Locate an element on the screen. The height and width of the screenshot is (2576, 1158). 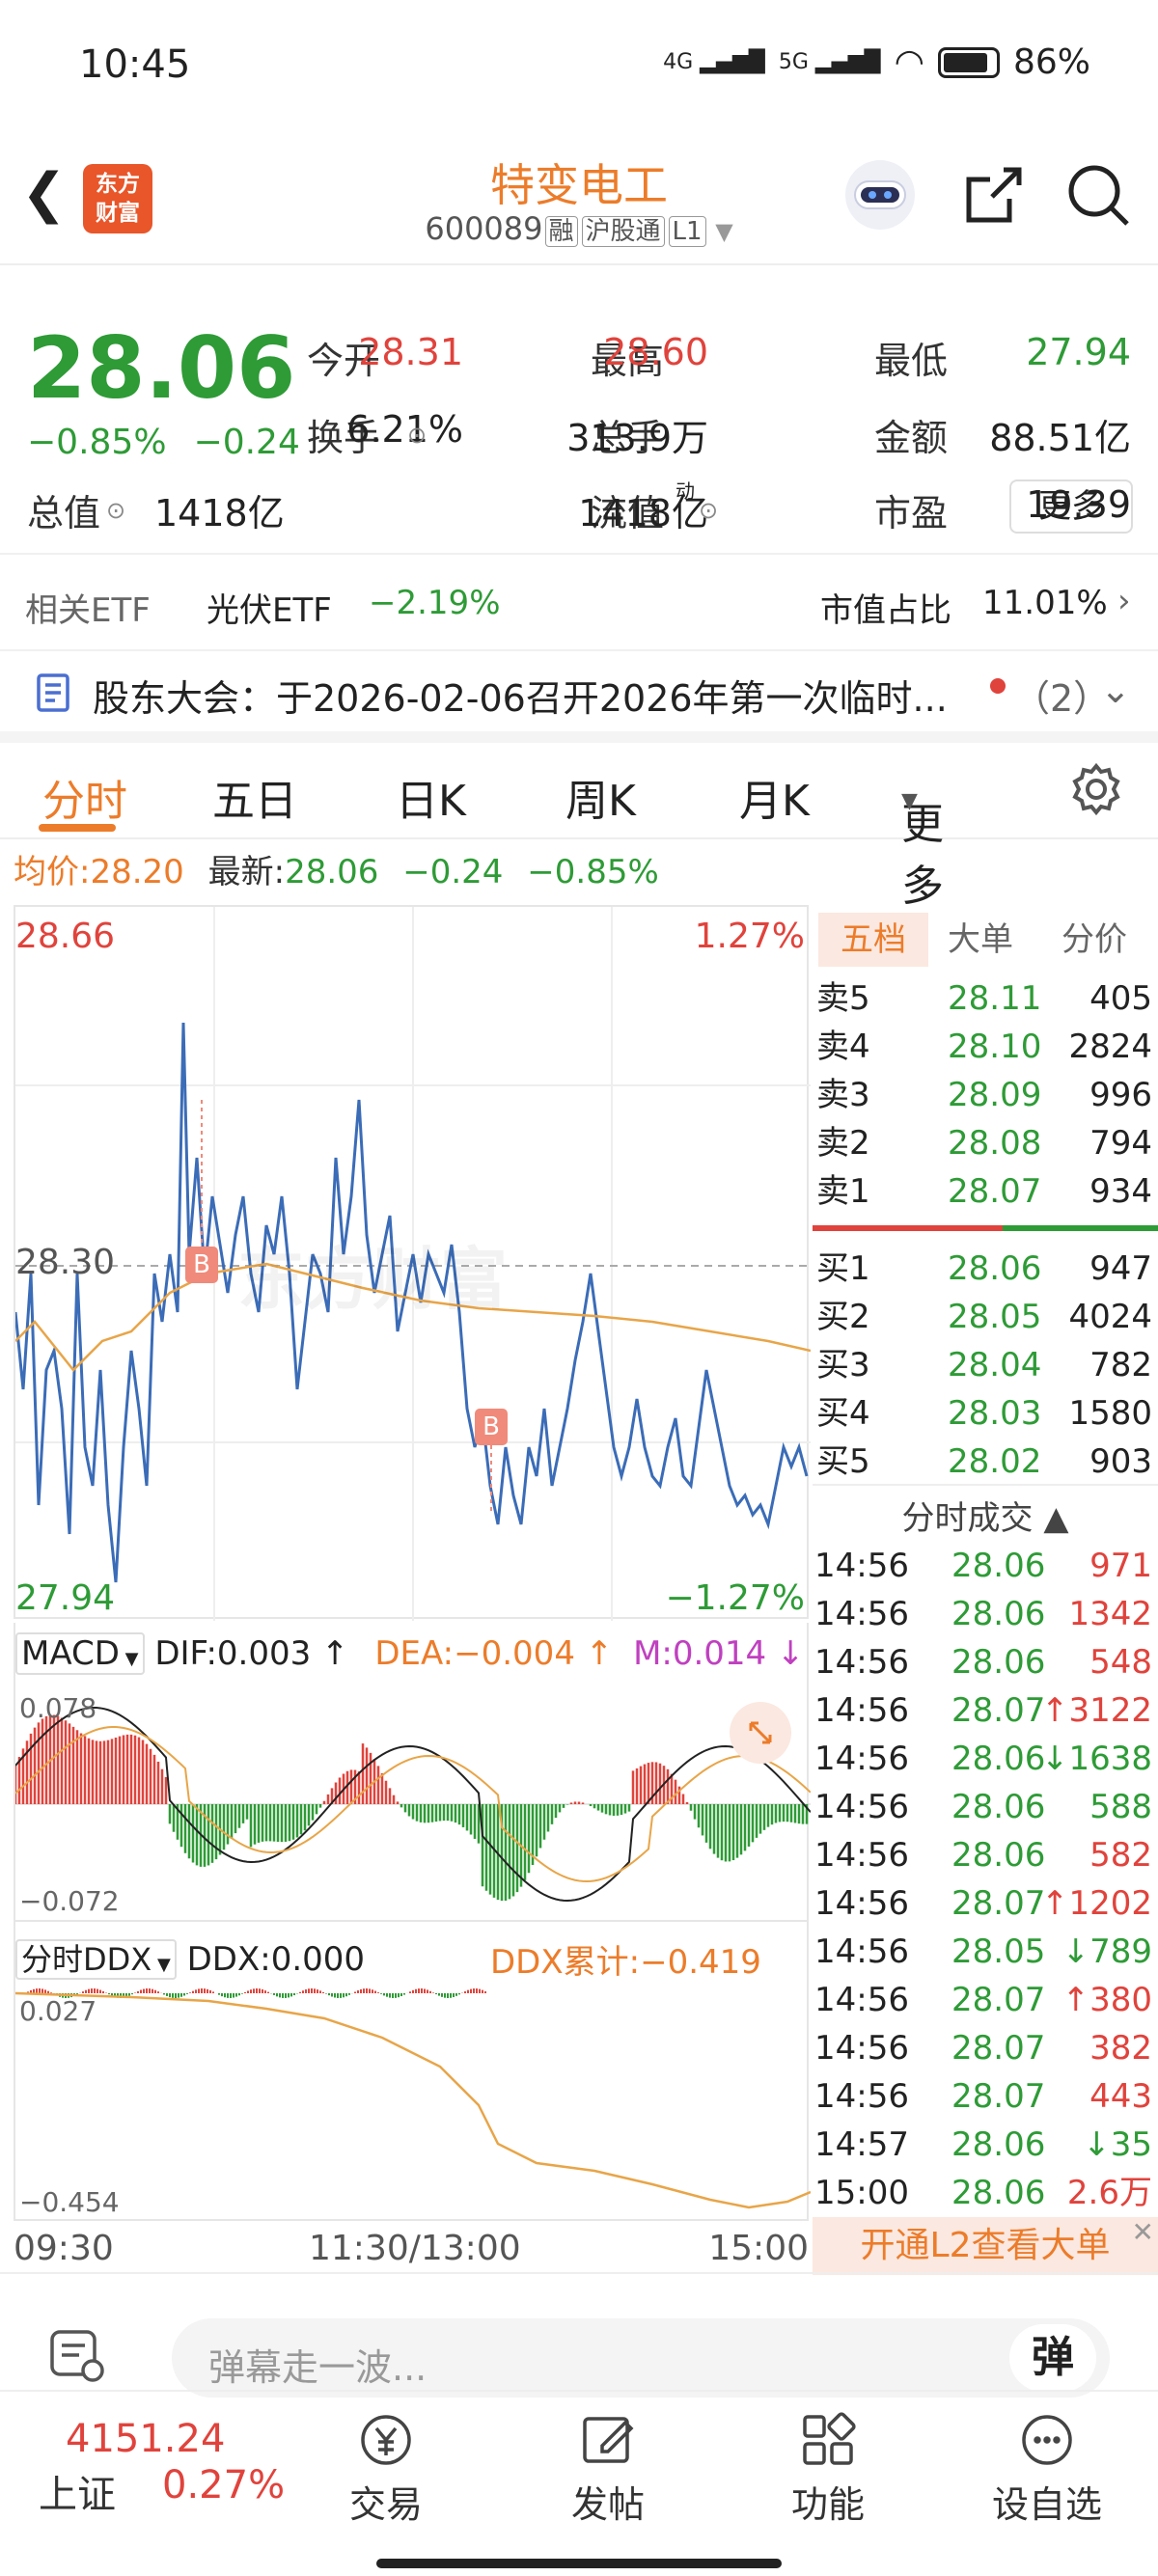
bid-level-row: 买2 28.05 4024 is located at coordinates (982, 1317).